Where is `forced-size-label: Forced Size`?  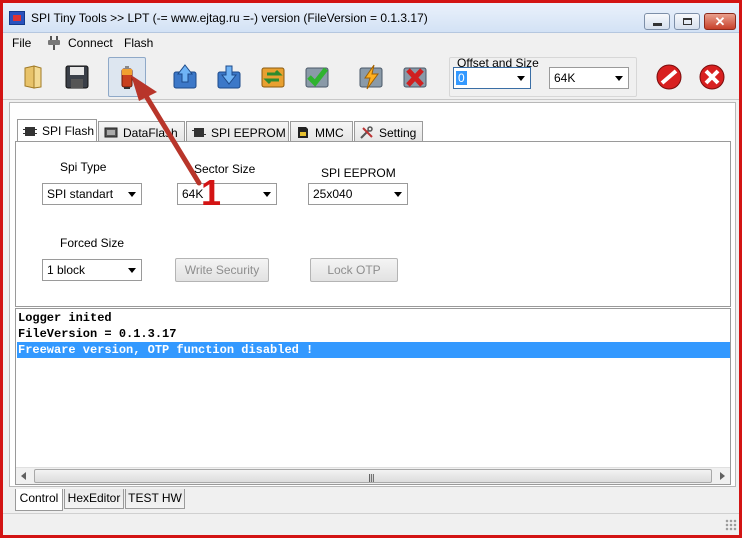 forced-size-label: Forced Size is located at coordinates (92, 243).